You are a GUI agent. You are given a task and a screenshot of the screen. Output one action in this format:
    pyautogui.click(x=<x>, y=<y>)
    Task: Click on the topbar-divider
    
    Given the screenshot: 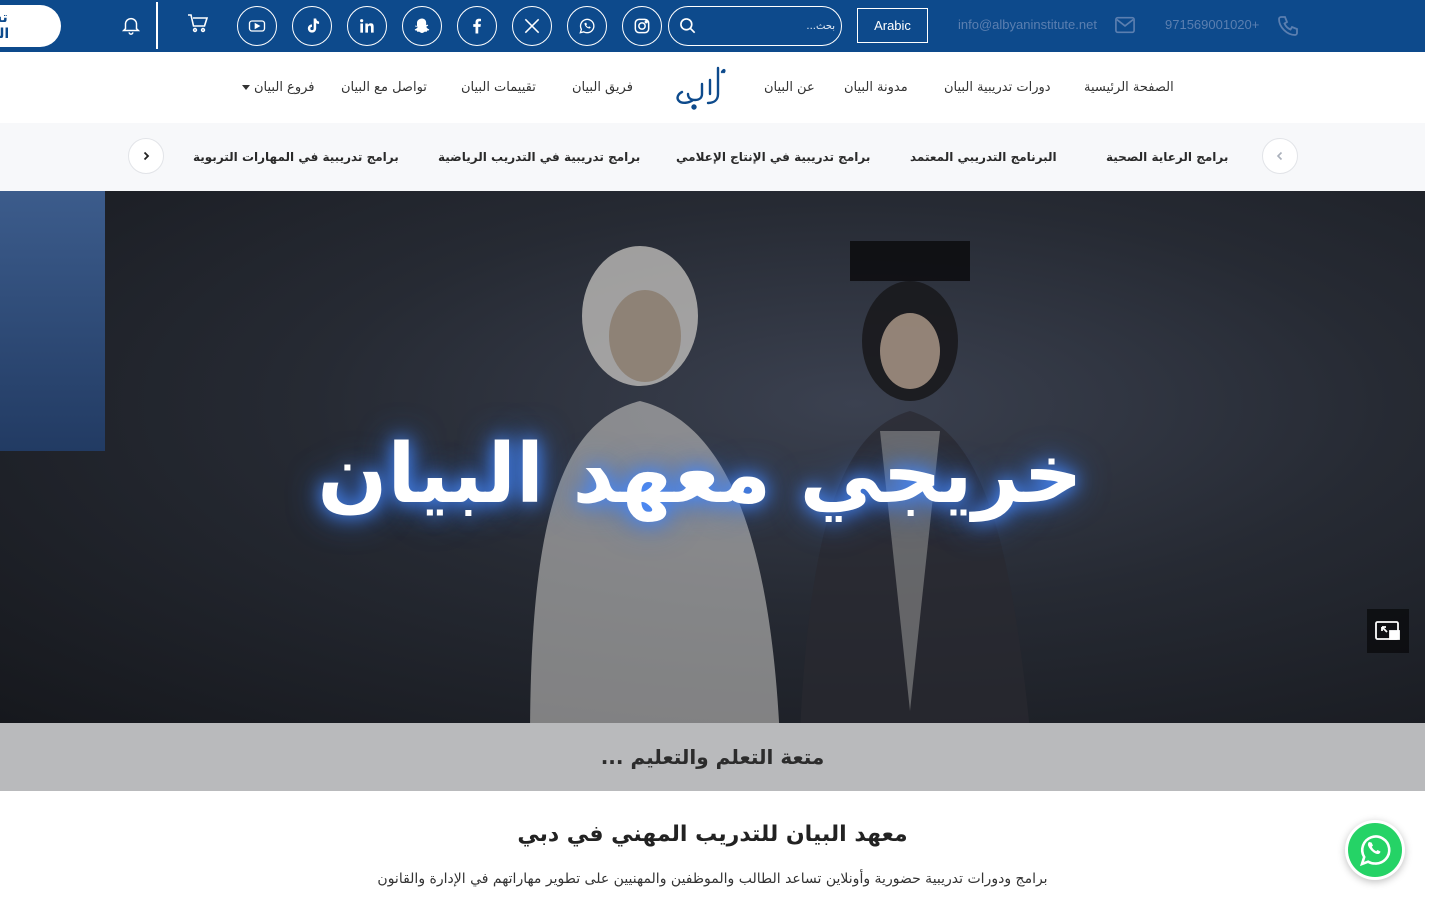 What is the action you would take?
    pyautogui.click(x=157, y=25)
    